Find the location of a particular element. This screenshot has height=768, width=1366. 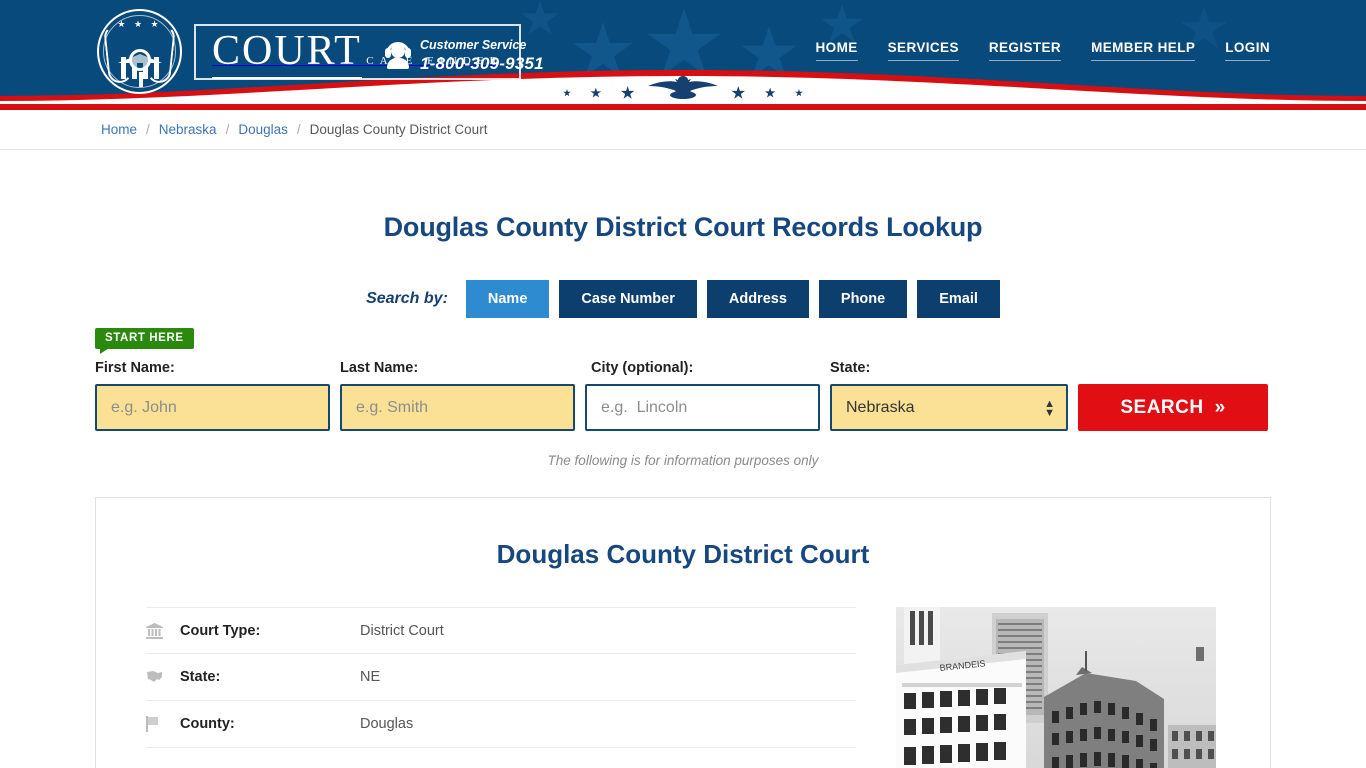

courthouse-seal-icon: ★ ★ ★ is located at coordinates (139, 51).